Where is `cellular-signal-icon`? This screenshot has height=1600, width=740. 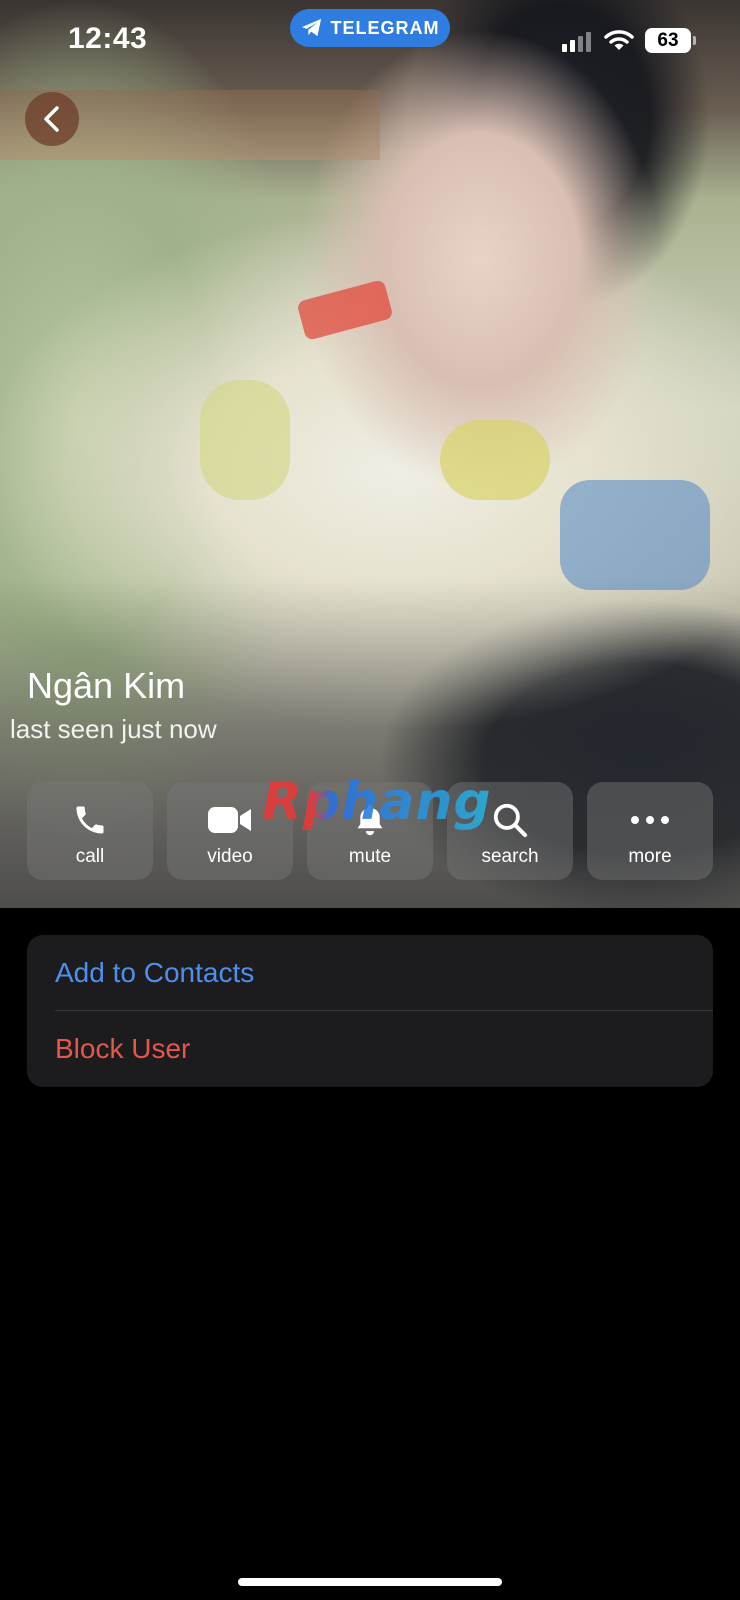 cellular-signal-icon is located at coordinates (576, 42).